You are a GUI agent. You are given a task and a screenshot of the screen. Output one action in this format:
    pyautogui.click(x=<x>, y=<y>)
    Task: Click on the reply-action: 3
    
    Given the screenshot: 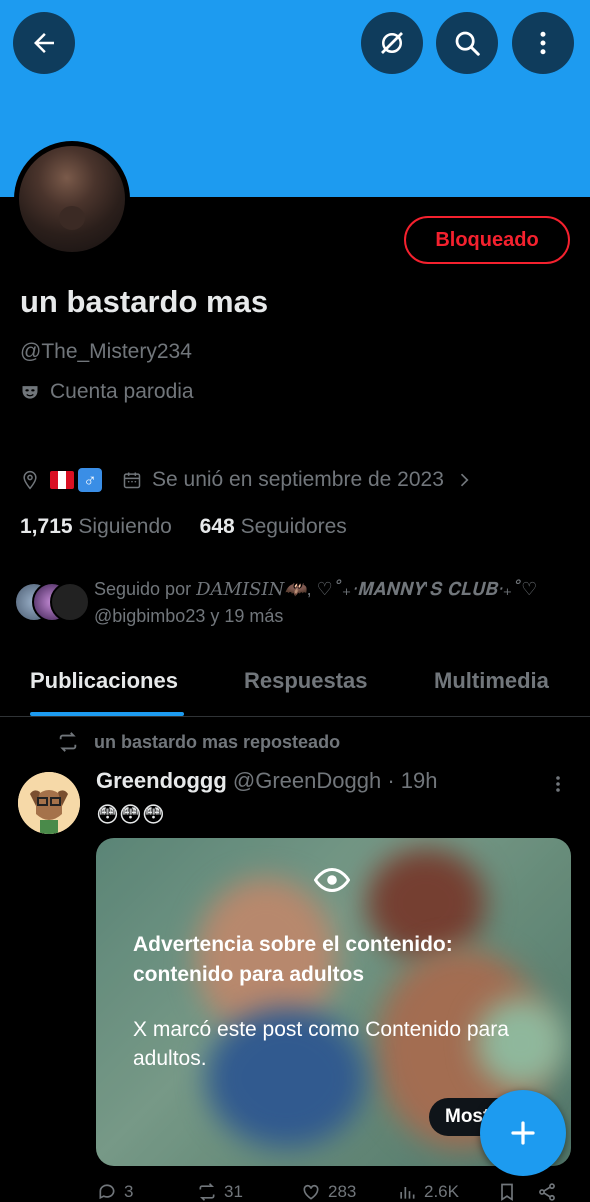 What is the action you would take?
    pyautogui.click(x=114, y=1192)
    